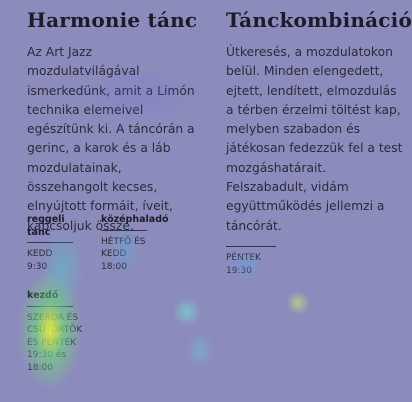 The height and width of the screenshot is (402, 412). I want to click on schedule-time: 9:30, so click(37, 266).